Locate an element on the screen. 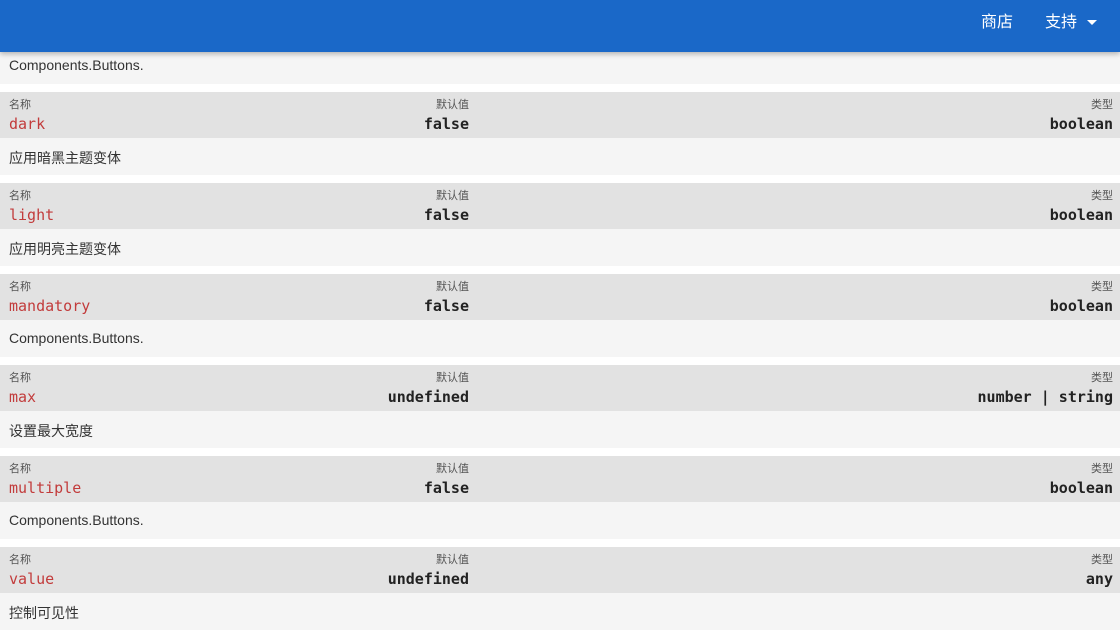 The image size is (1120, 638). prop-name: value is located at coordinates (32, 579).